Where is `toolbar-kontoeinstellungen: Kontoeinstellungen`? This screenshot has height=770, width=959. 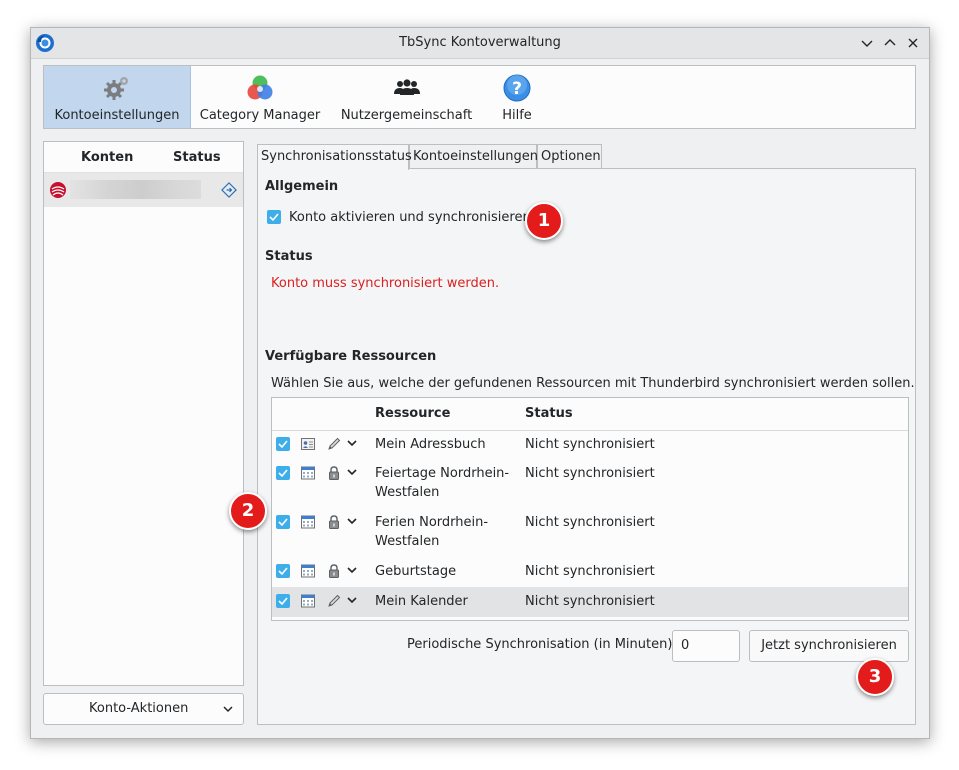
toolbar-kontoeinstellungen: Kontoeinstellungen is located at coordinates (117, 97).